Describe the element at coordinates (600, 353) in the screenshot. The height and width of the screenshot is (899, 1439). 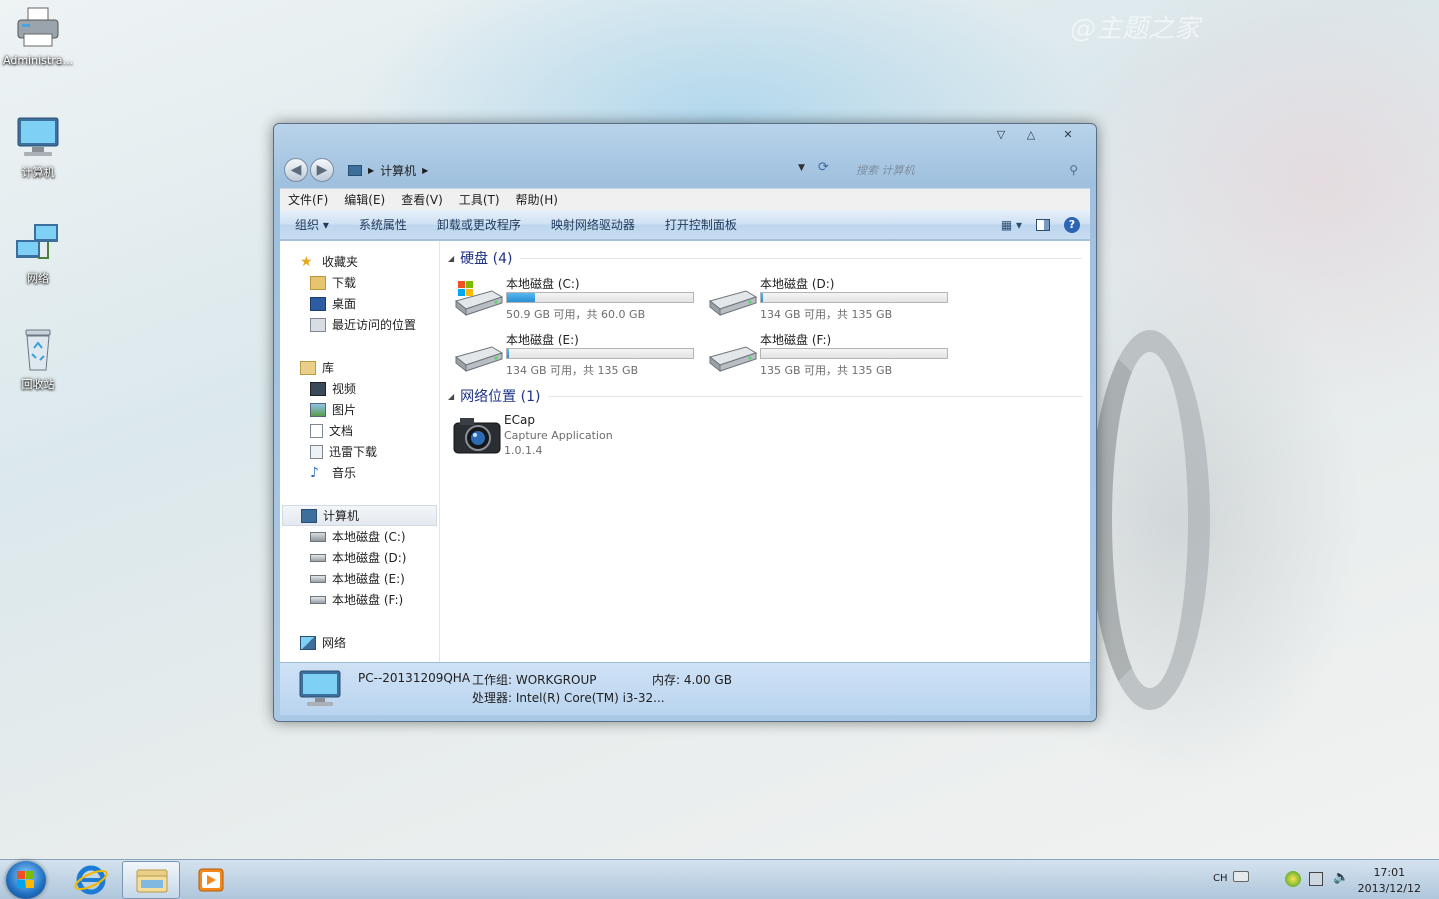
I see `drive-usage-bar` at that location.